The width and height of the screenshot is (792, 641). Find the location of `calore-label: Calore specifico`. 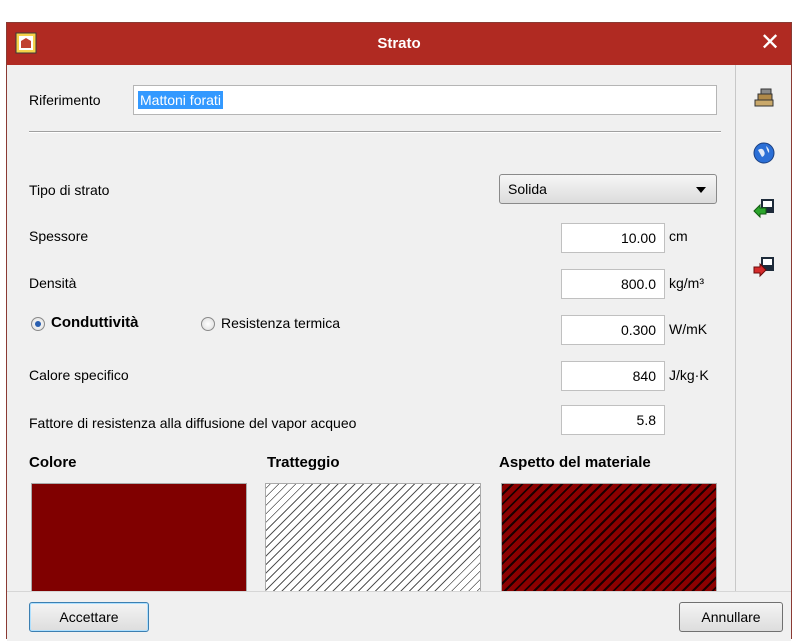

calore-label: Calore specifico is located at coordinates (79, 375).